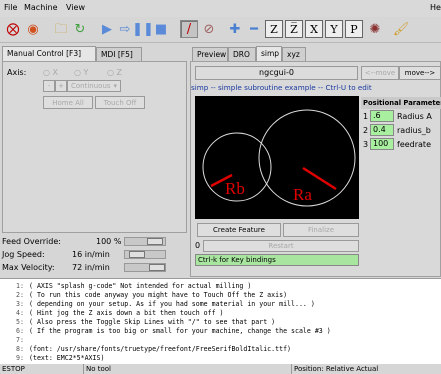 Image resolution: width=441 pixels, height=374 pixels. I want to click on param-num: 1, so click(366, 116).